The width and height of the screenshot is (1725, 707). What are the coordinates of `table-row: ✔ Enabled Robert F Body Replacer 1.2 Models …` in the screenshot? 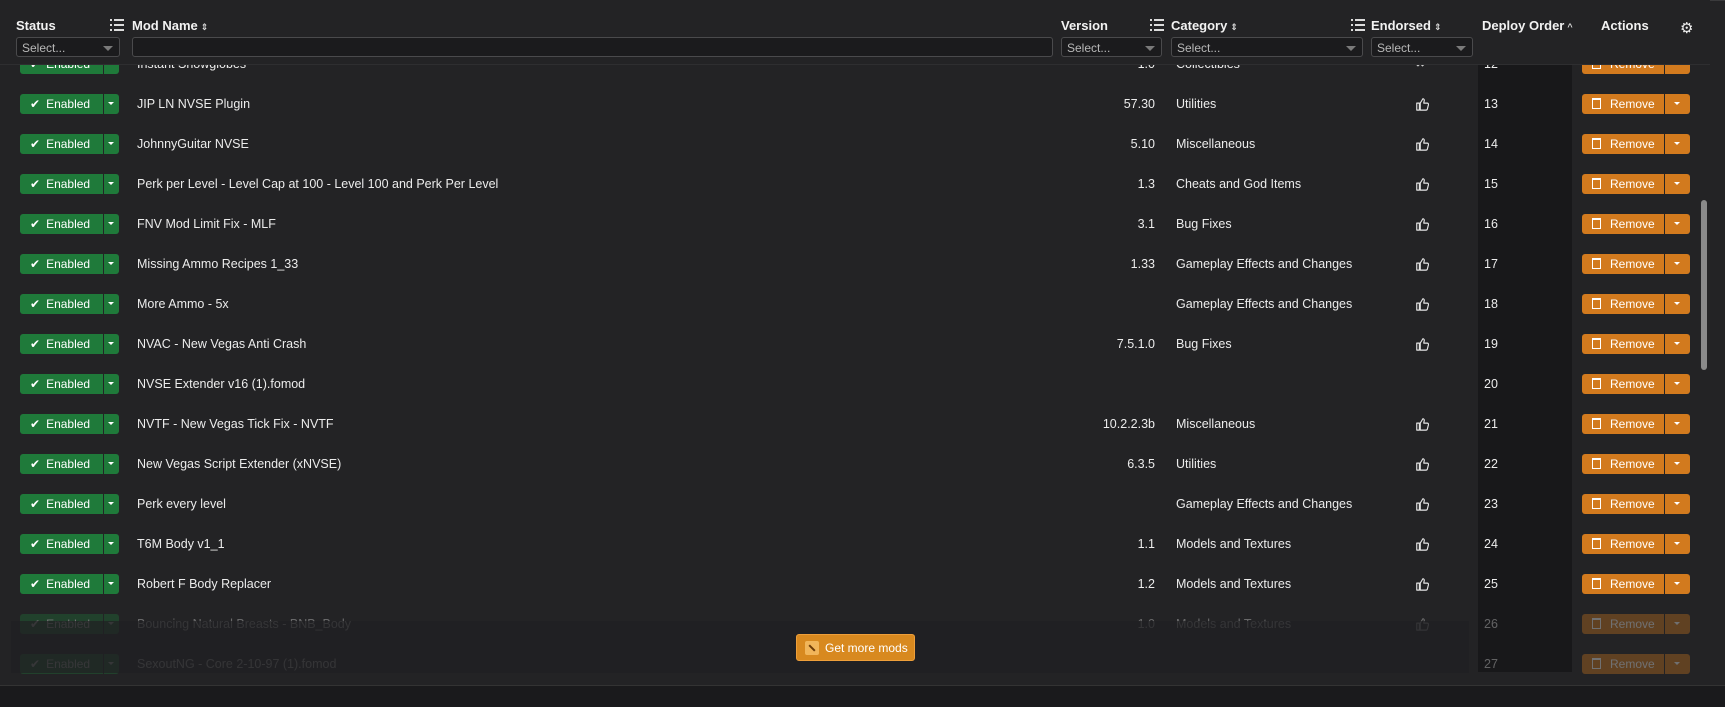 It's located at (850, 594).